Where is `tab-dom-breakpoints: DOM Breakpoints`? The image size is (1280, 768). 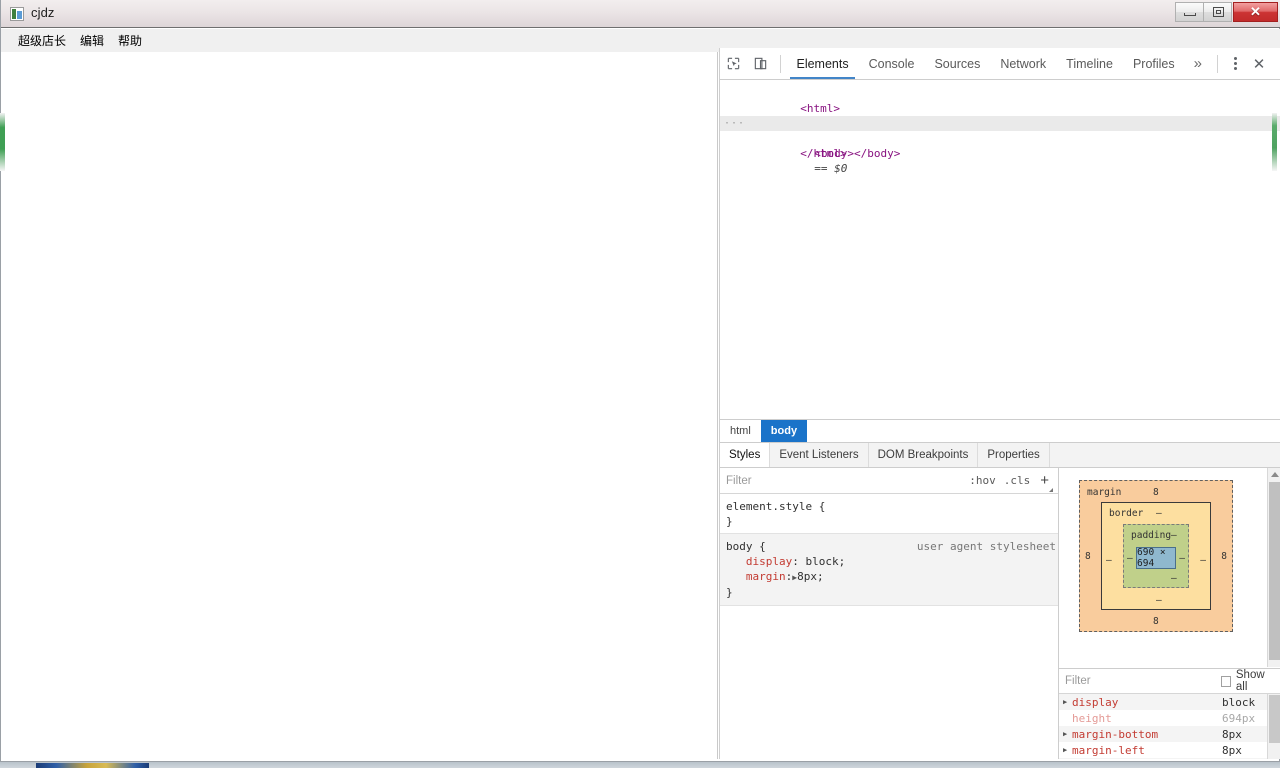 tab-dom-breakpoints: DOM Breakpoints is located at coordinates (924, 455).